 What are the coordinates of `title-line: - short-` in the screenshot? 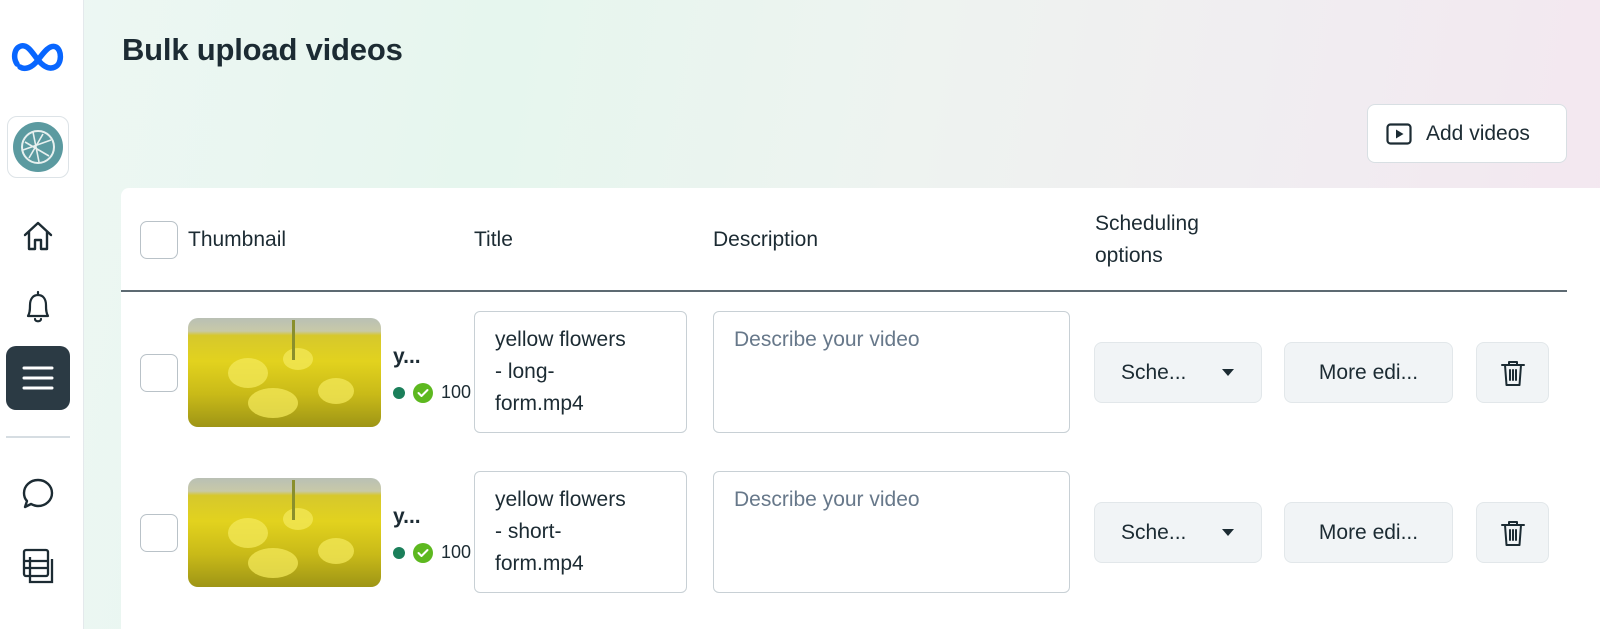 It's located at (528, 531).